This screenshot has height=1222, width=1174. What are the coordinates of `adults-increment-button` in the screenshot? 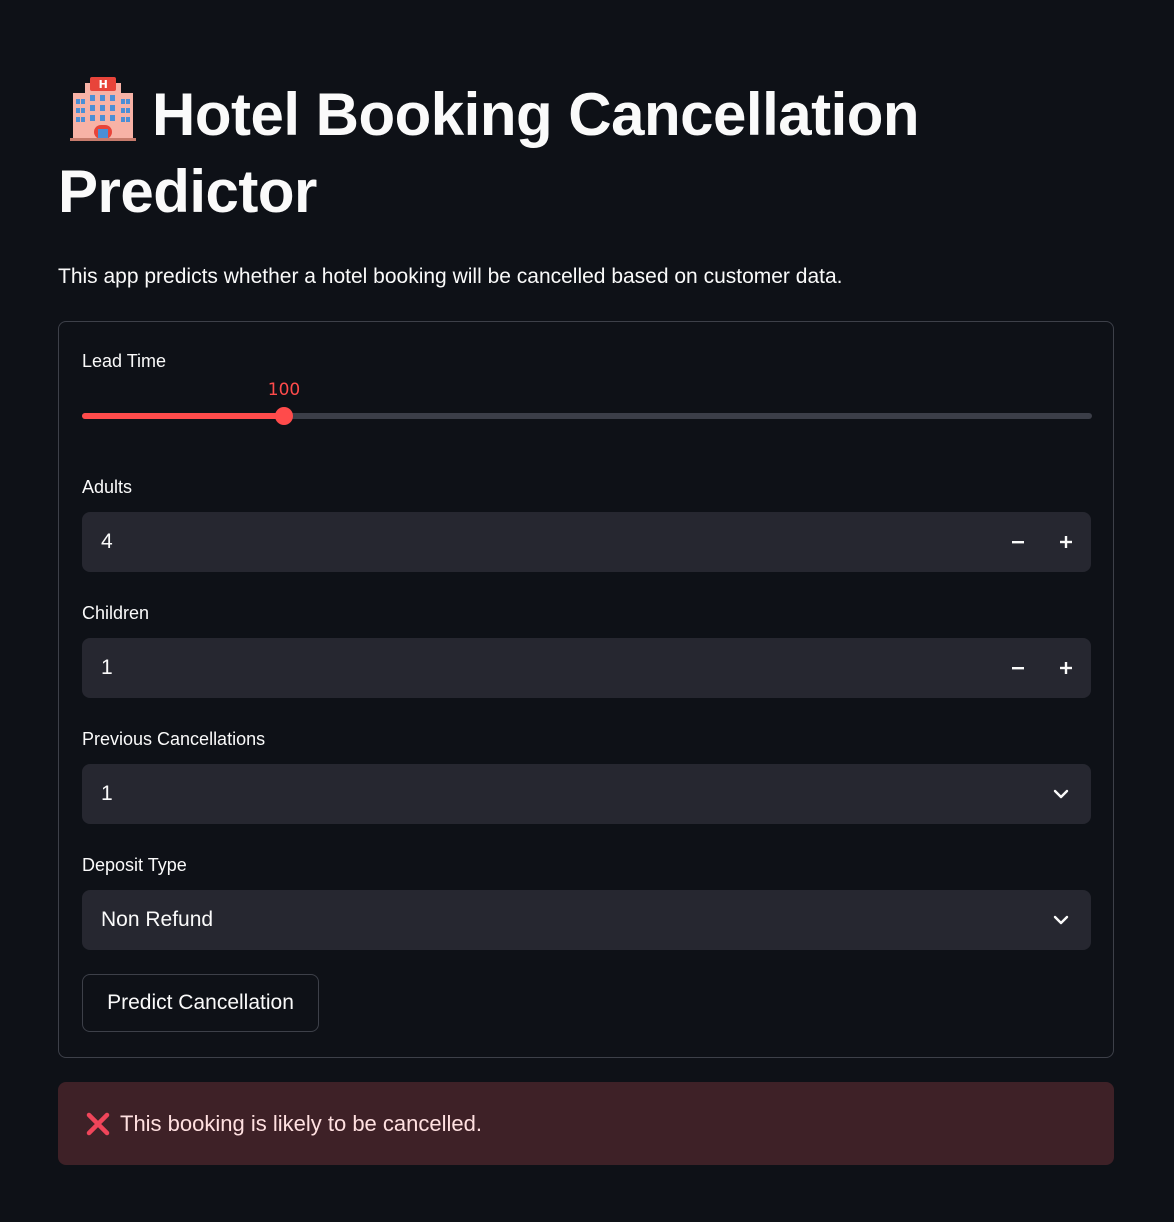 It's located at (1066, 542).